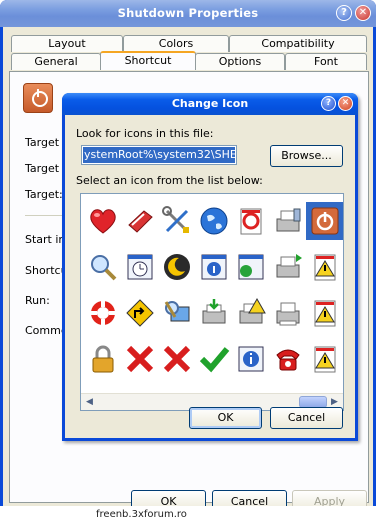 The image size is (376, 525). I want to click on shortcut-power-icon, so click(38, 98).